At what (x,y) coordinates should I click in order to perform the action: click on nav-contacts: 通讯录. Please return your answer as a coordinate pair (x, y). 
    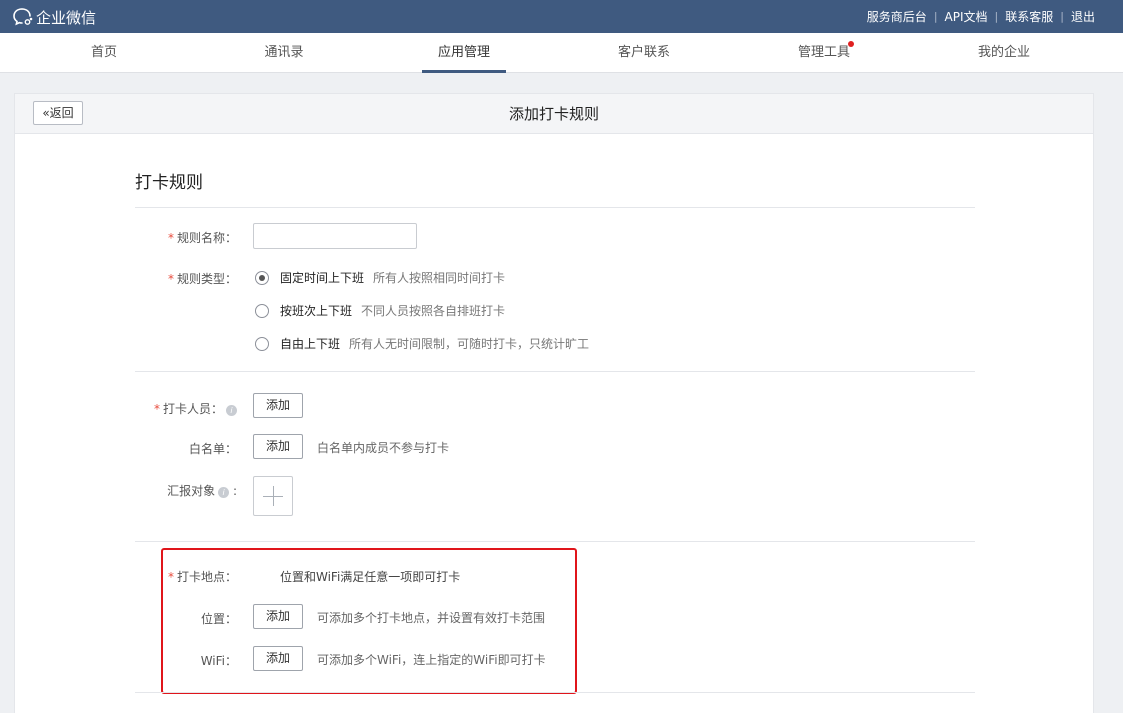
    Looking at the image, I should click on (284, 53).